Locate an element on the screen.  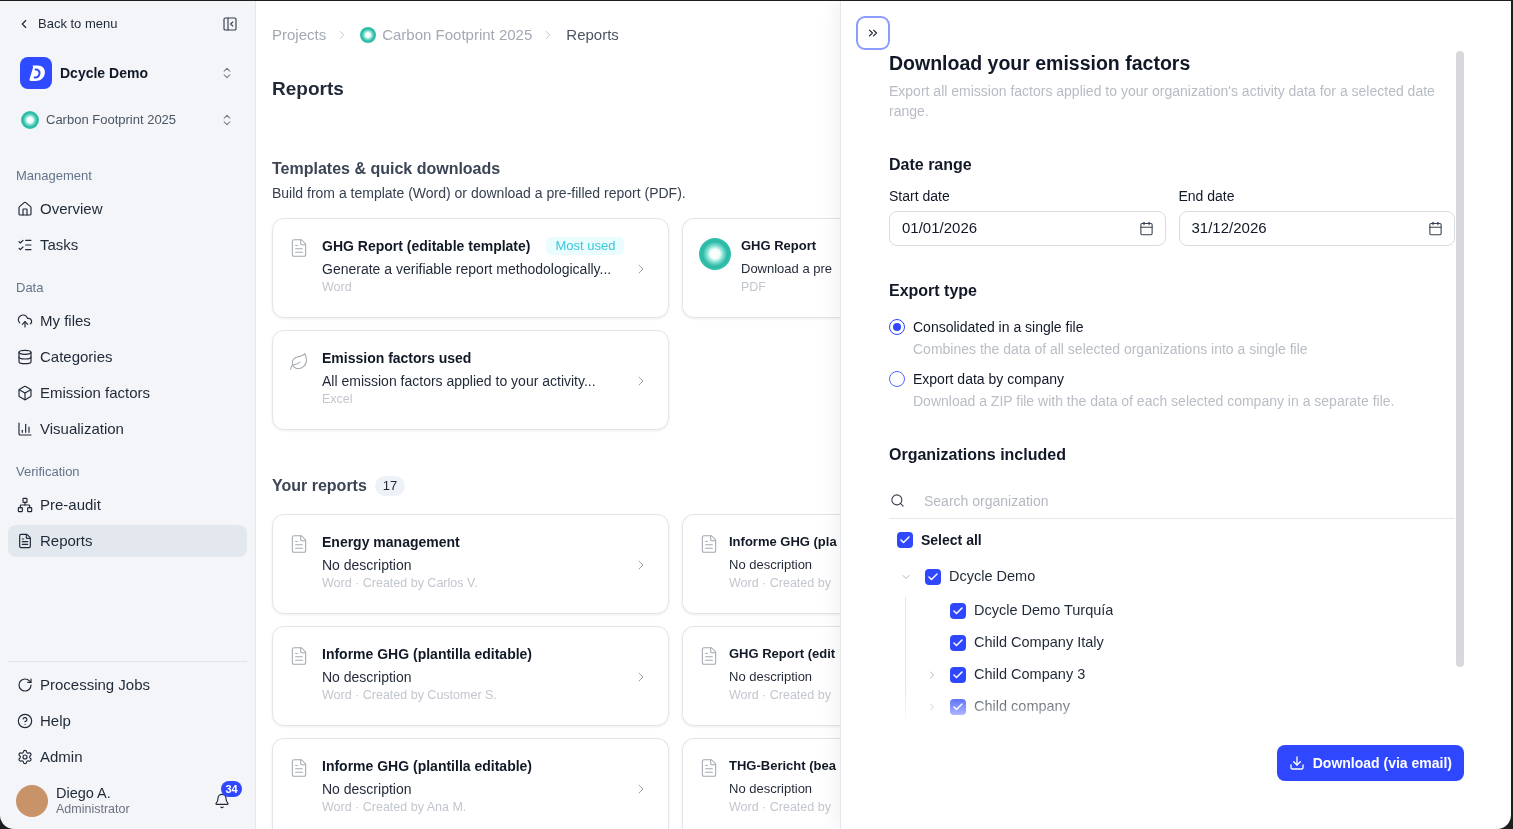
report-card: Informe GHG (plantilla editable) No description Word · Created by Ana M. is located at coordinates (470, 783).